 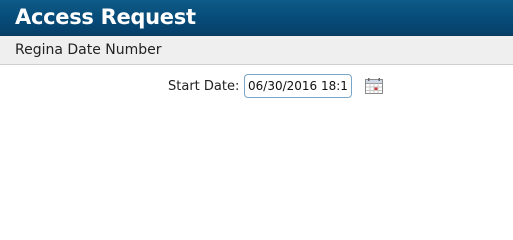 What do you see at coordinates (88, 50) in the screenshot?
I see `subheader-text: Regina Date Number` at bounding box center [88, 50].